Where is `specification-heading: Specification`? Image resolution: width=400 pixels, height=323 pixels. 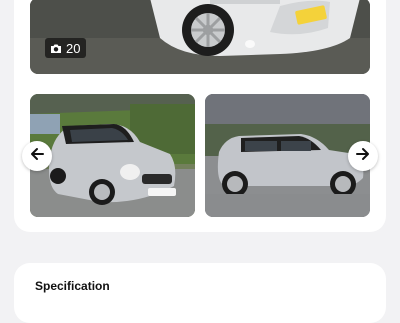
specification-heading: Specification is located at coordinates (72, 286).